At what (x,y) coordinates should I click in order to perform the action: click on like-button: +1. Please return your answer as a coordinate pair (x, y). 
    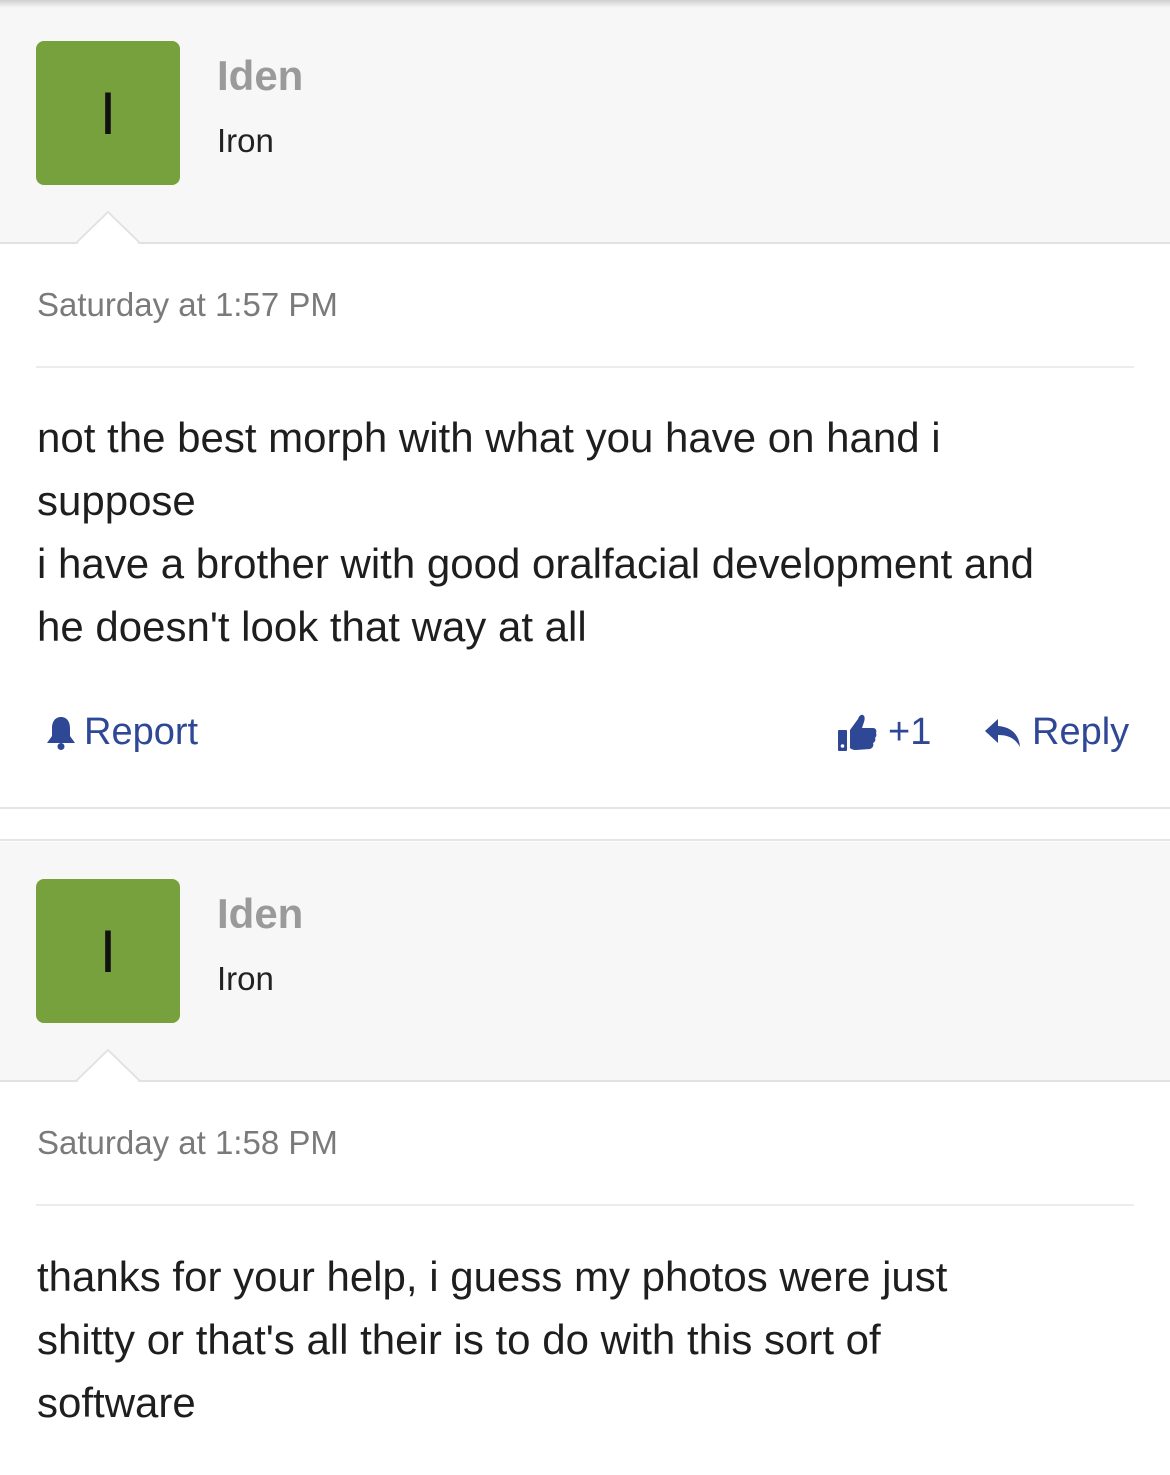
    Looking at the image, I should click on (883, 732).